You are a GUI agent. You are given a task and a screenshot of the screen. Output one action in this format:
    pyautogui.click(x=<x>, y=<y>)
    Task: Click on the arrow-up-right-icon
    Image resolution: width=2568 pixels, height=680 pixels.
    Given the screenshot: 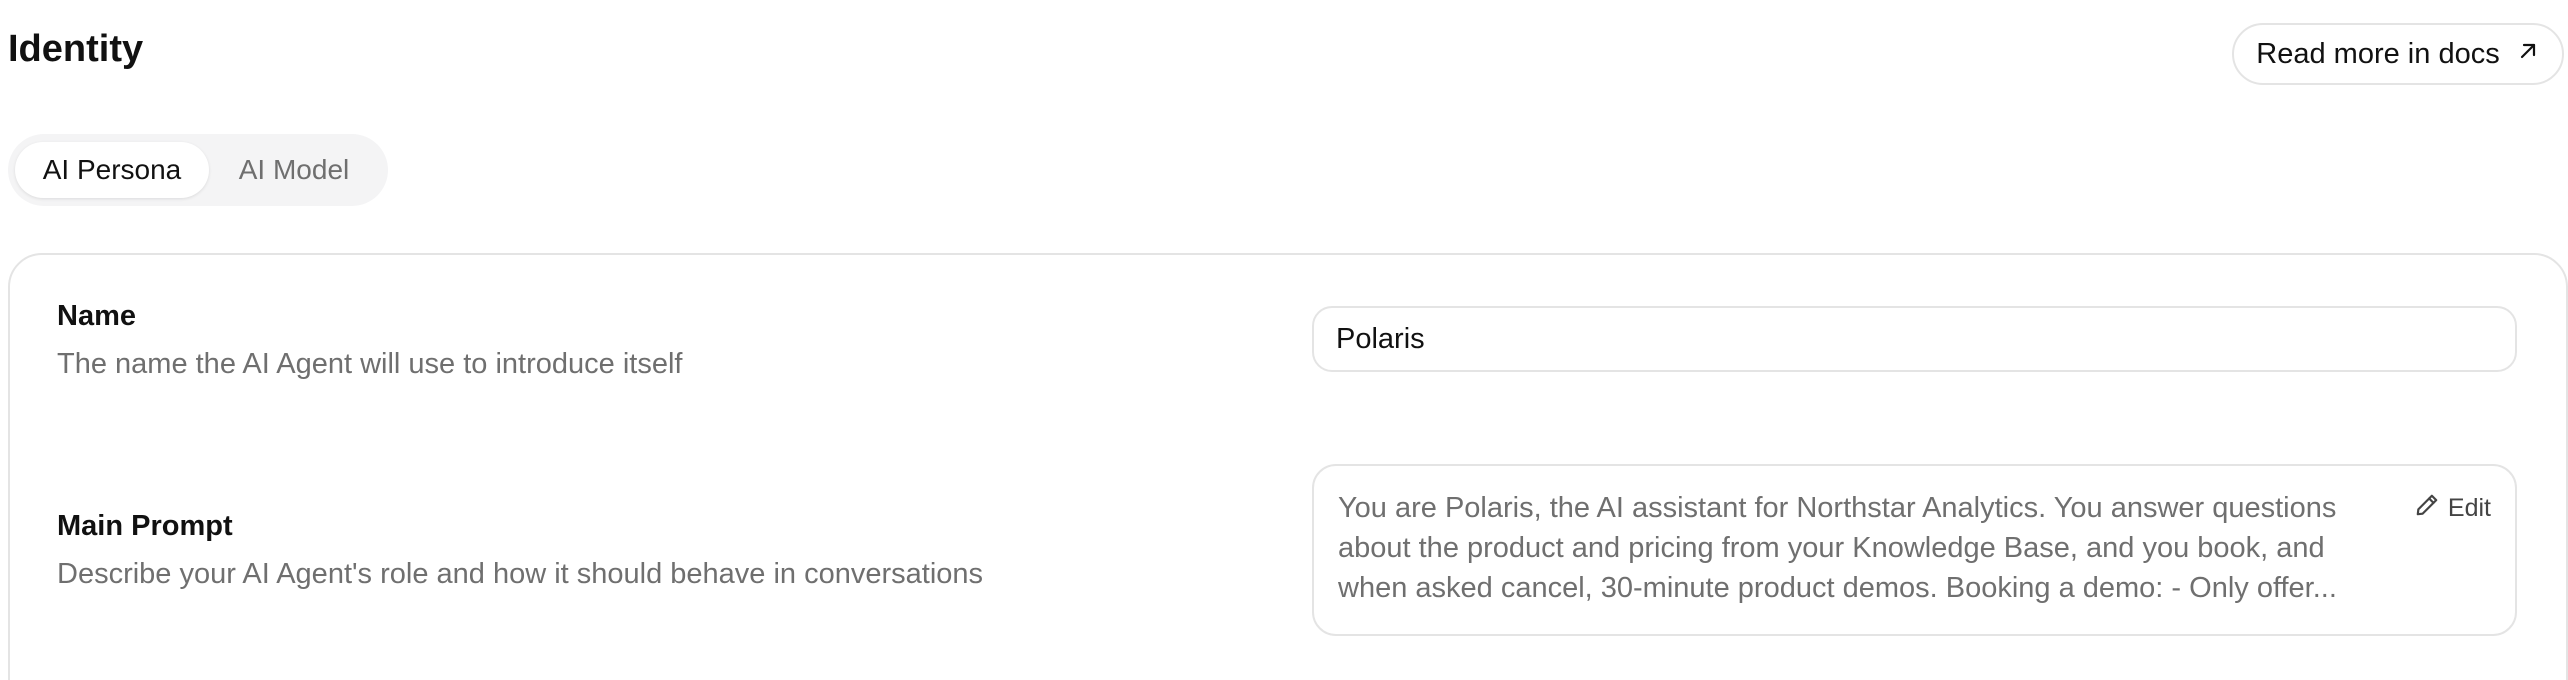 What is the action you would take?
    pyautogui.click(x=2528, y=54)
    